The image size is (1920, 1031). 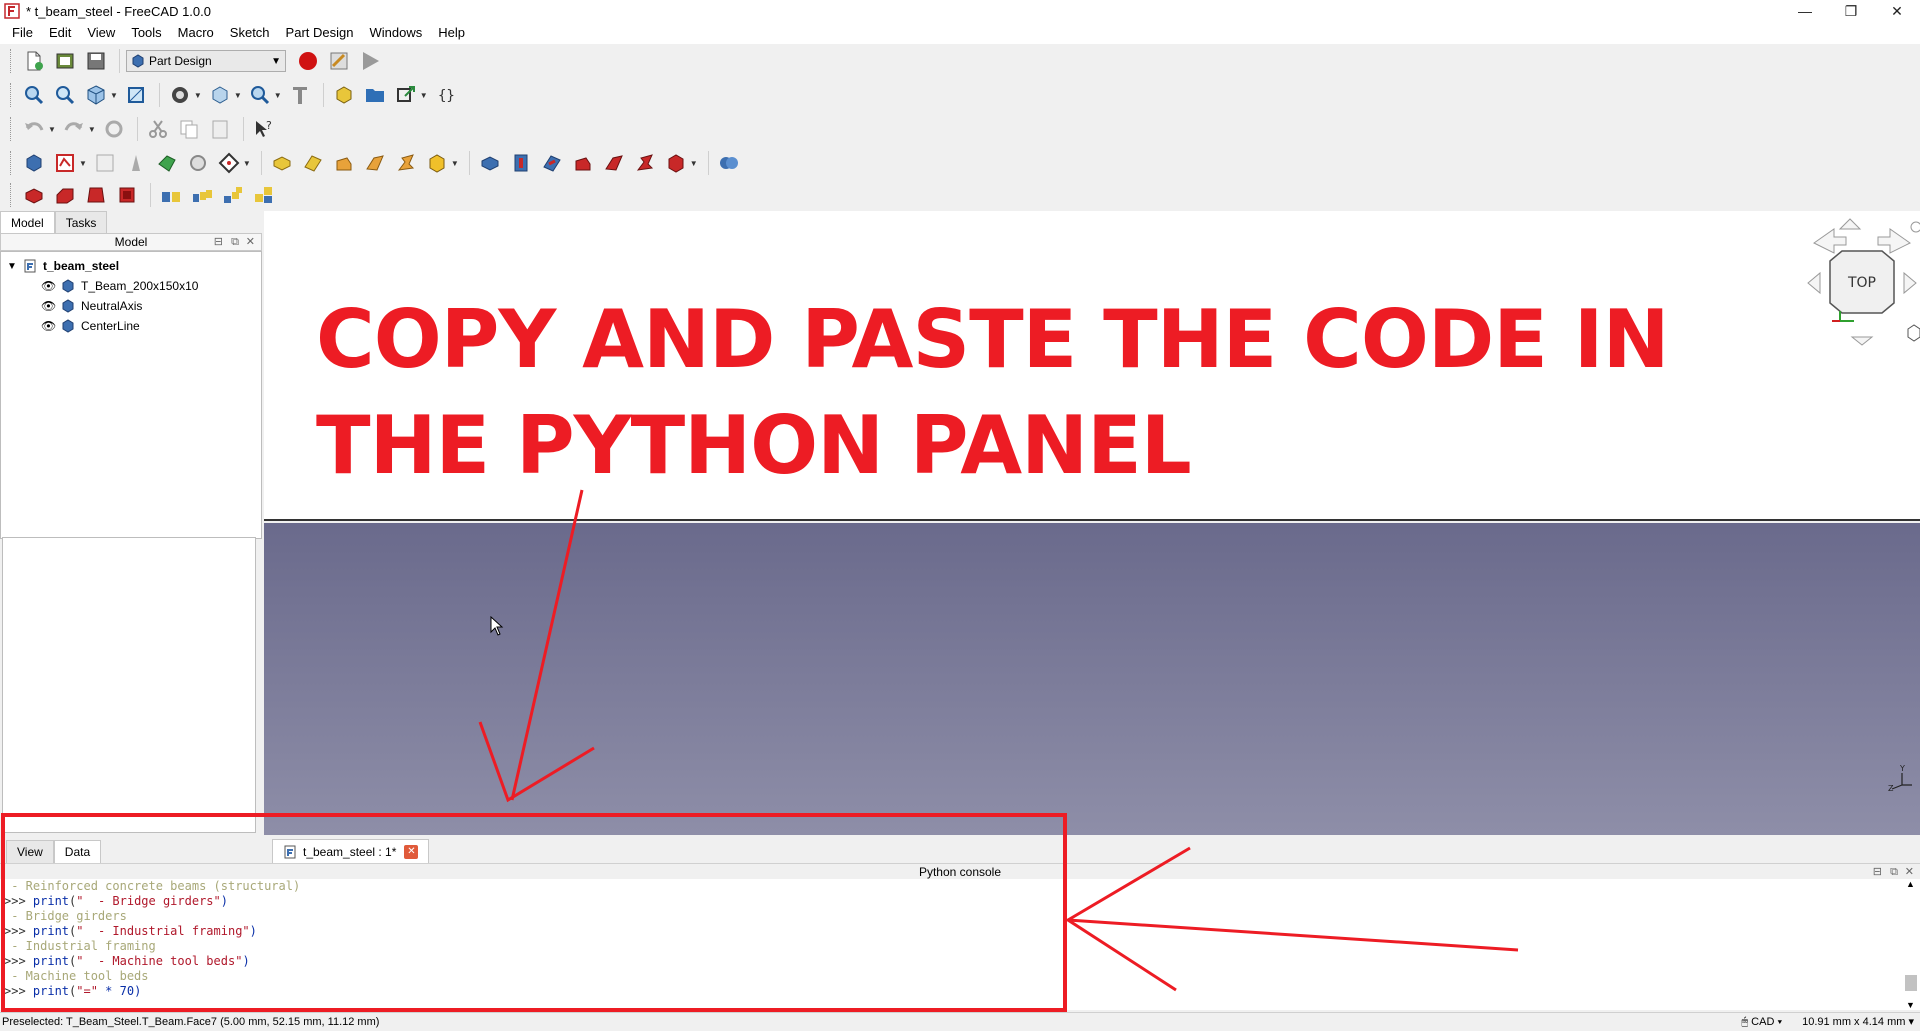 What do you see at coordinates (1910, 884) in the screenshot?
I see `scroll-up-icon: ▲` at bounding box center [1910, 884].